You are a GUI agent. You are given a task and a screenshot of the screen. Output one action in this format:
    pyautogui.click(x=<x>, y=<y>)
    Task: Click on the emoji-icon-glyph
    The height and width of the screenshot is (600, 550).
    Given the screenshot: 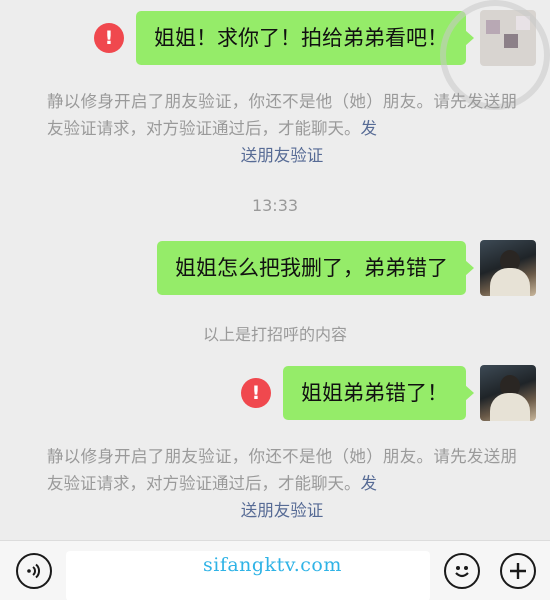 What is the action you would take?
    pyautogui.click(x=462, y=572)
    